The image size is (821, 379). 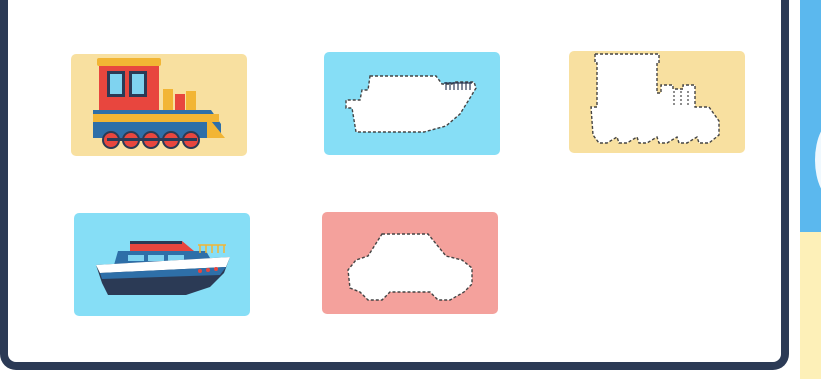 I want to click on train-picture-card, so click(x=159, y=105).